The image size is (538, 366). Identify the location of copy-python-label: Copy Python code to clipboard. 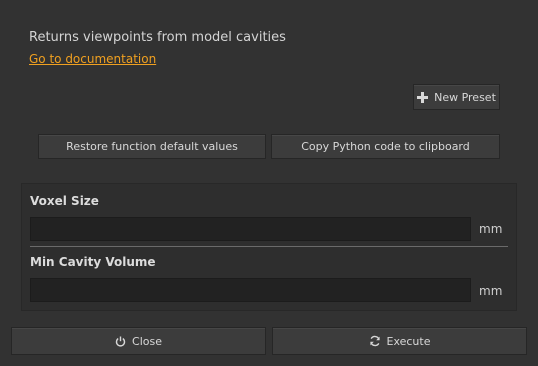
(385, 146).